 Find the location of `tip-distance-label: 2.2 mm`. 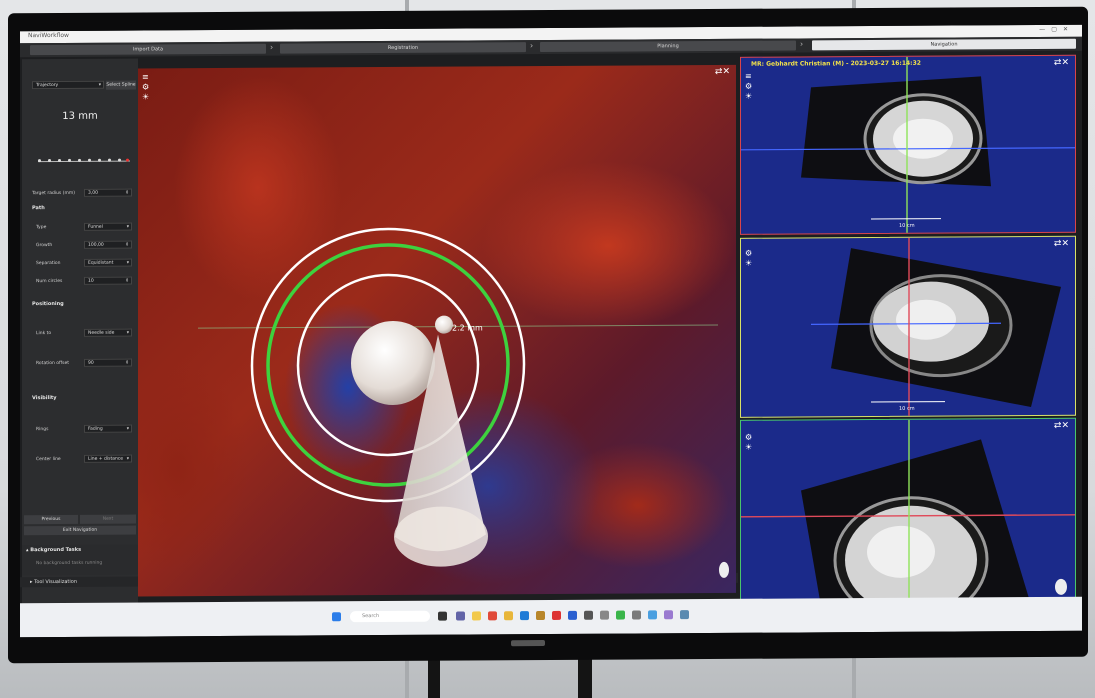

tip-distance-label: 2.2 mm is located at coordinates (467, 327).